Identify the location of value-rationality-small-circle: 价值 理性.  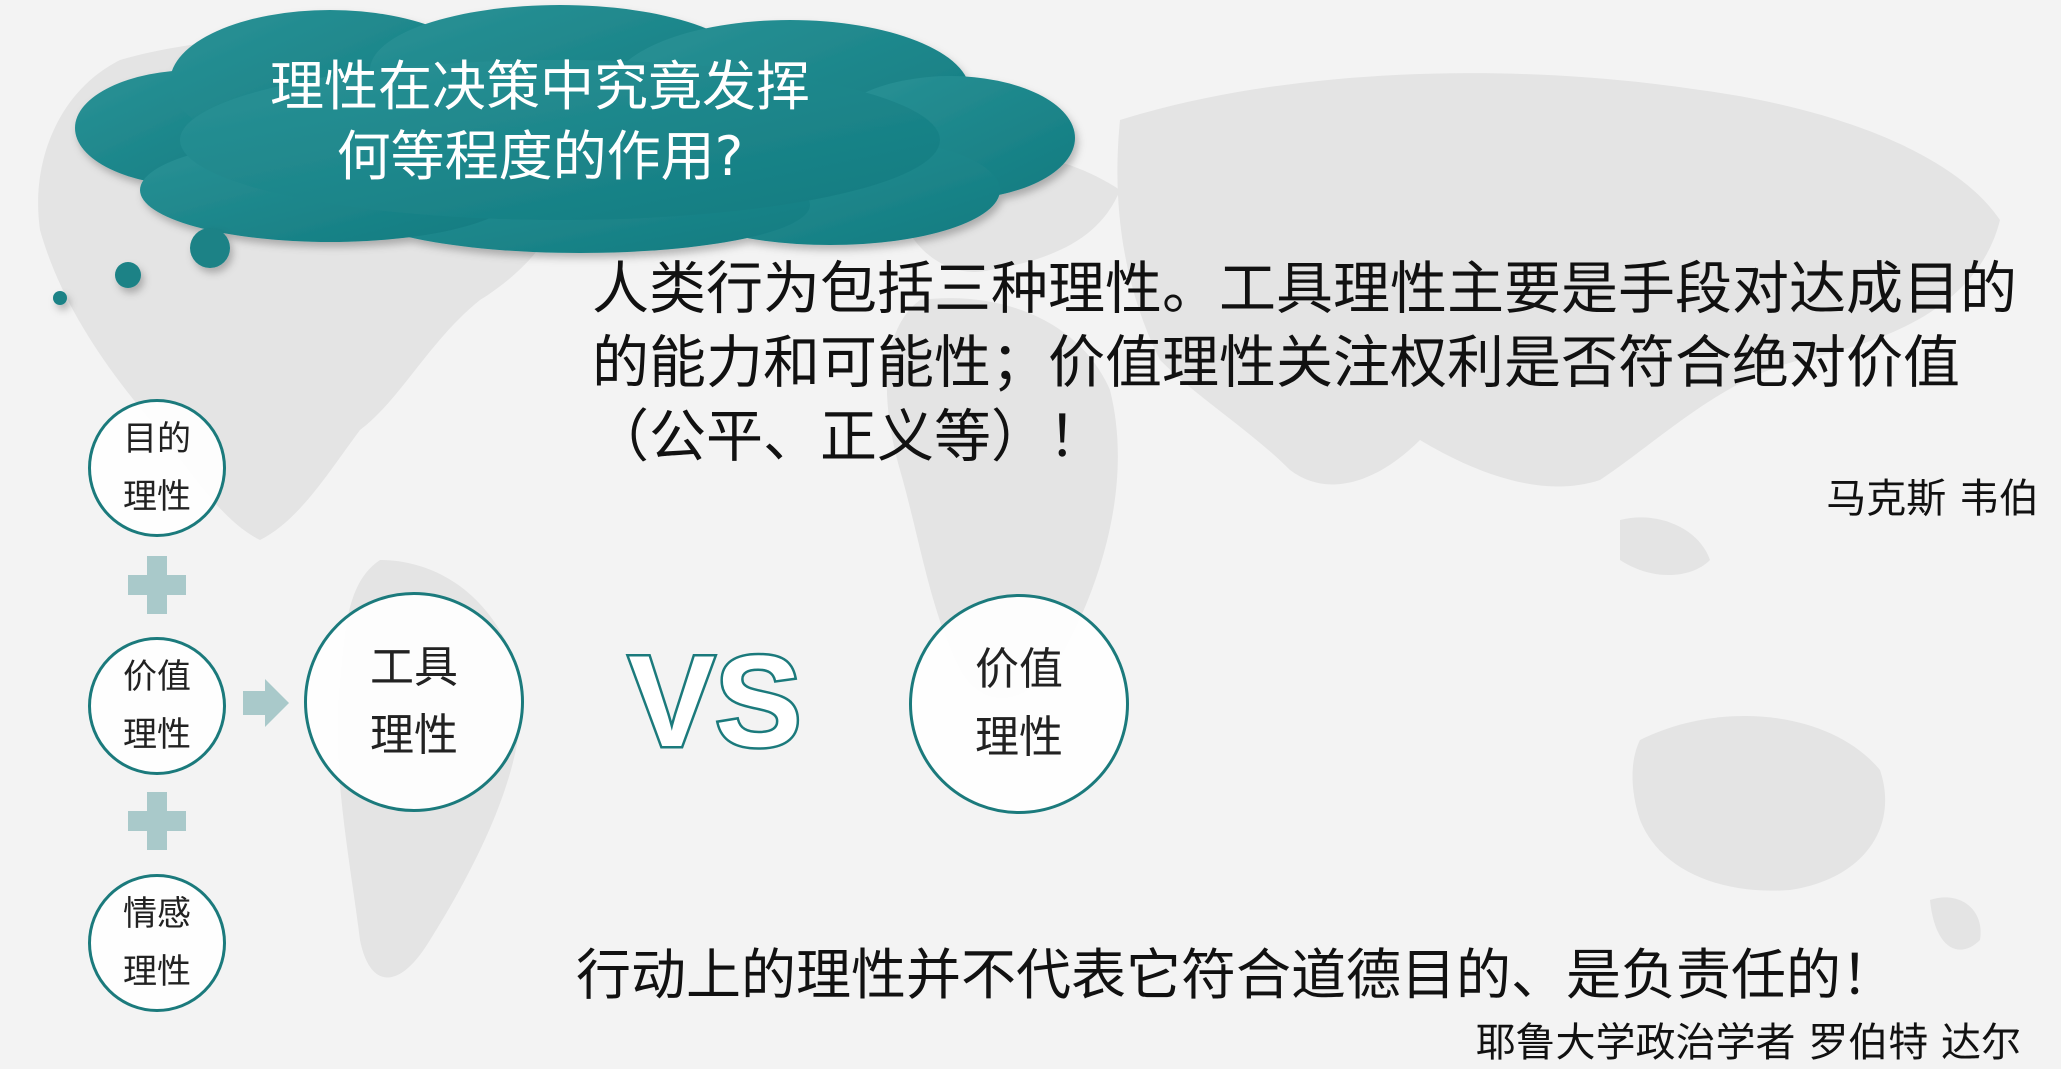
(157, 706).